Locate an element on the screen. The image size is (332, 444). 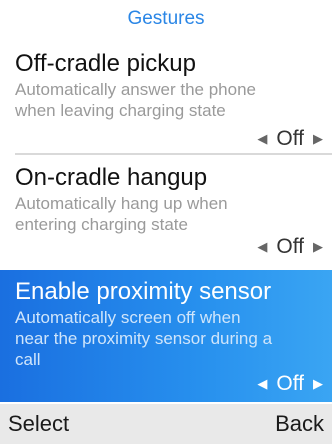
setting-title: Enable proximity sensor is located at coordinates (143, 291).